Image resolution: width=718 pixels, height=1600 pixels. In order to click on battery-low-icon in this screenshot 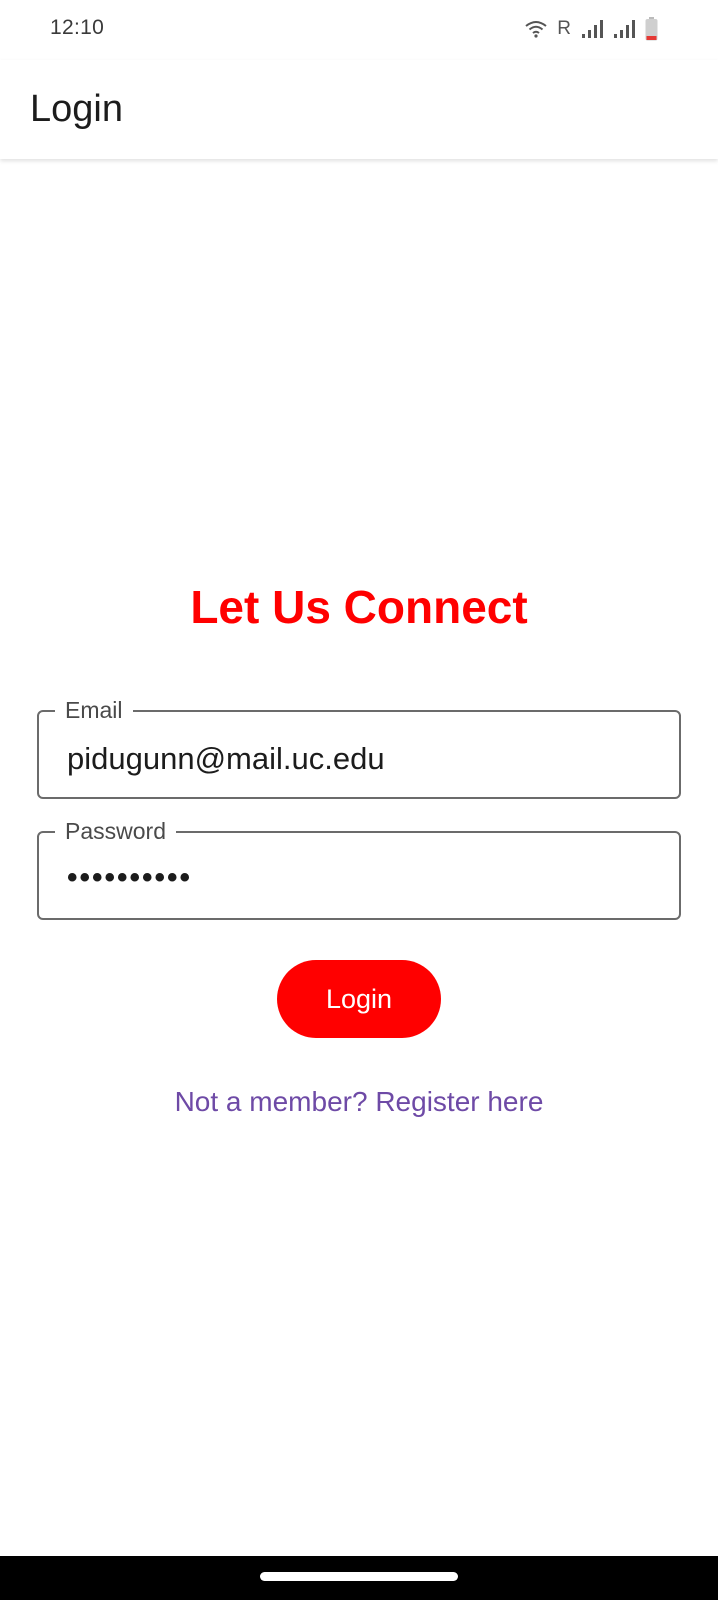, I will do `click(651, 29)`.